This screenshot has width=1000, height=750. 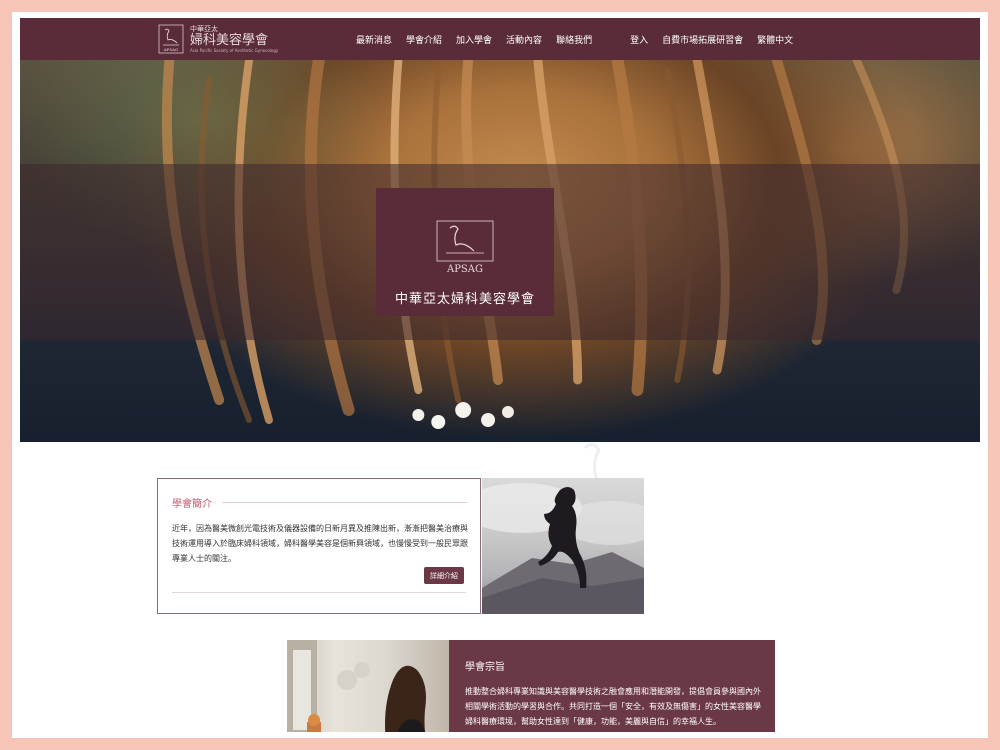 I want to click on apsag-logo-icon: APSAG, so click(x=465, y=247).